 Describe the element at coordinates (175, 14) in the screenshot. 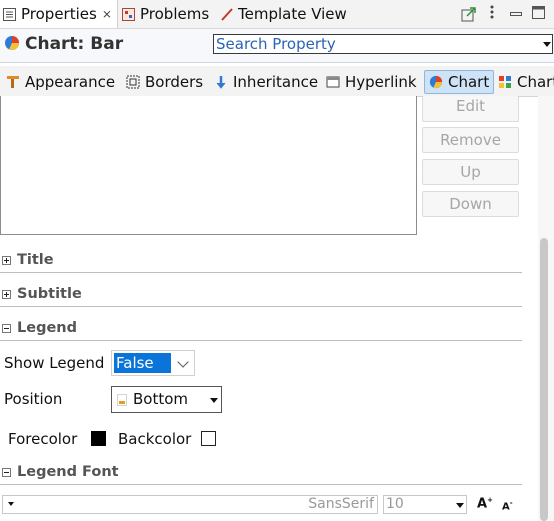

I see `tab-label: Problems` at that location.